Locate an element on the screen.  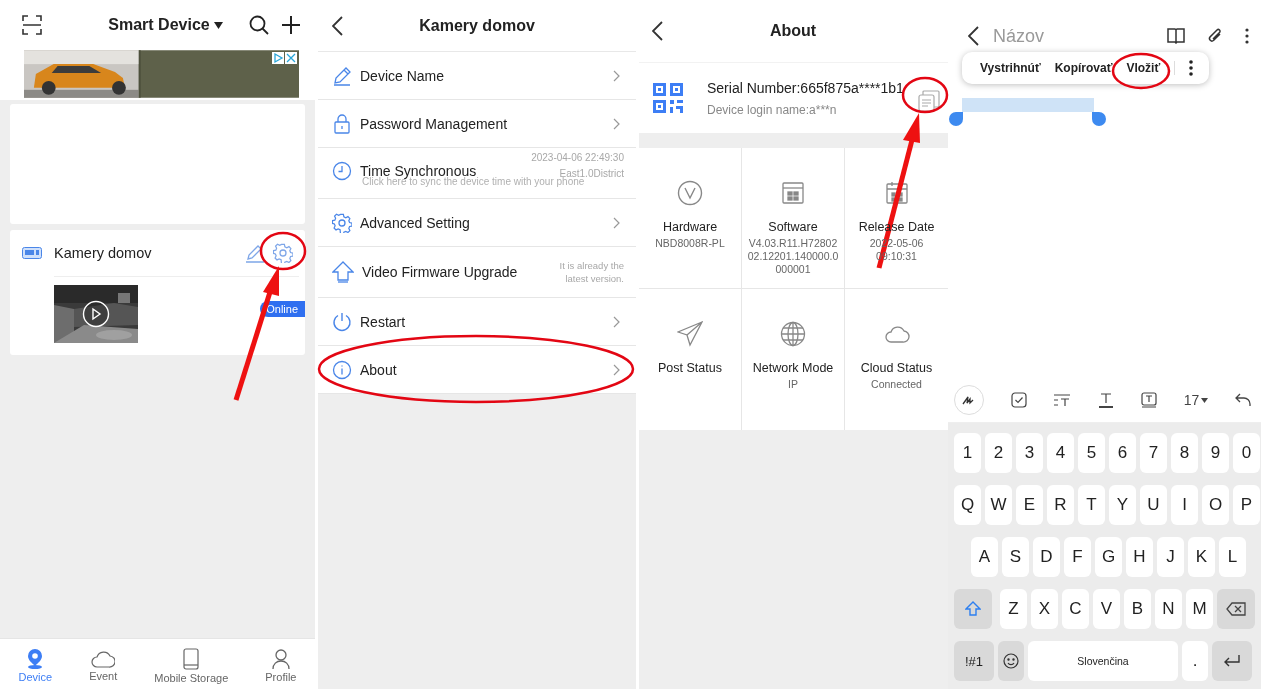
text-color-icon is located at coordinates (1106, 400).